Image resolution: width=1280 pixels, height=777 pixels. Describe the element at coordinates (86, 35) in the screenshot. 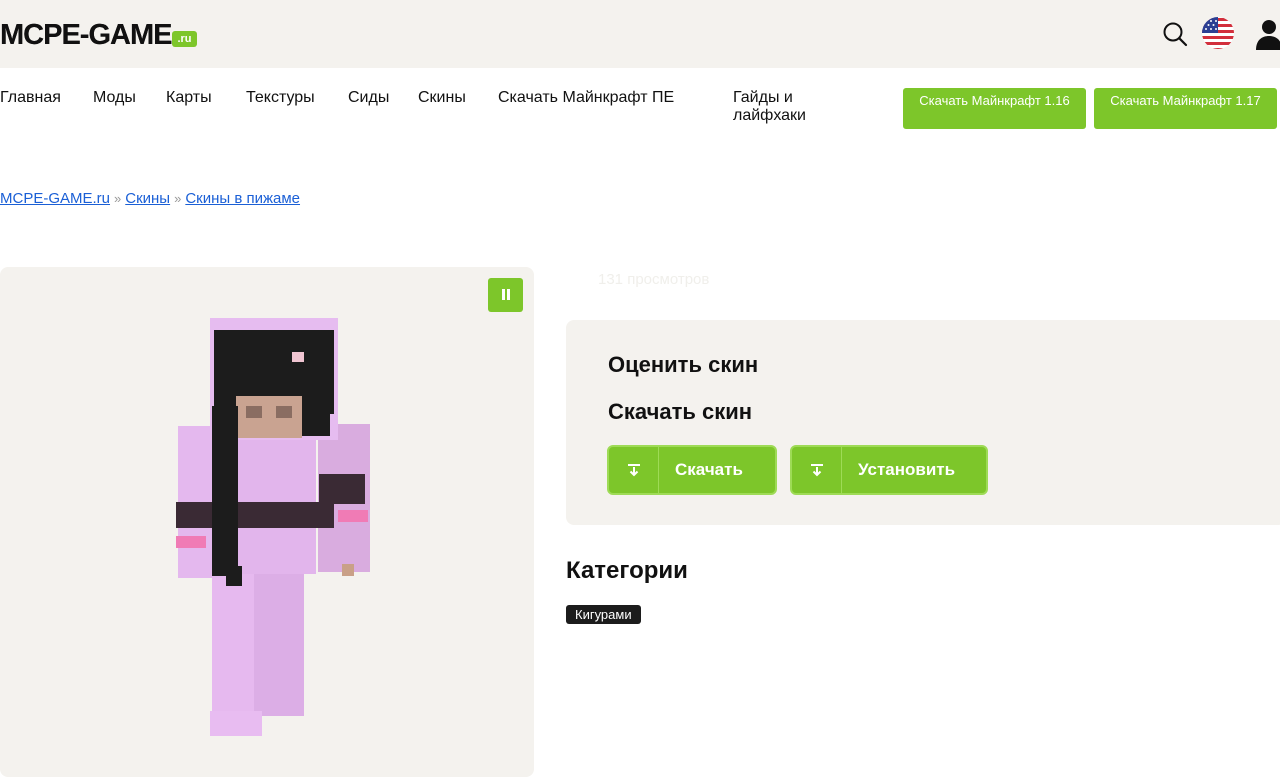

I see `logo-text: MCPE-GAME` at that location.